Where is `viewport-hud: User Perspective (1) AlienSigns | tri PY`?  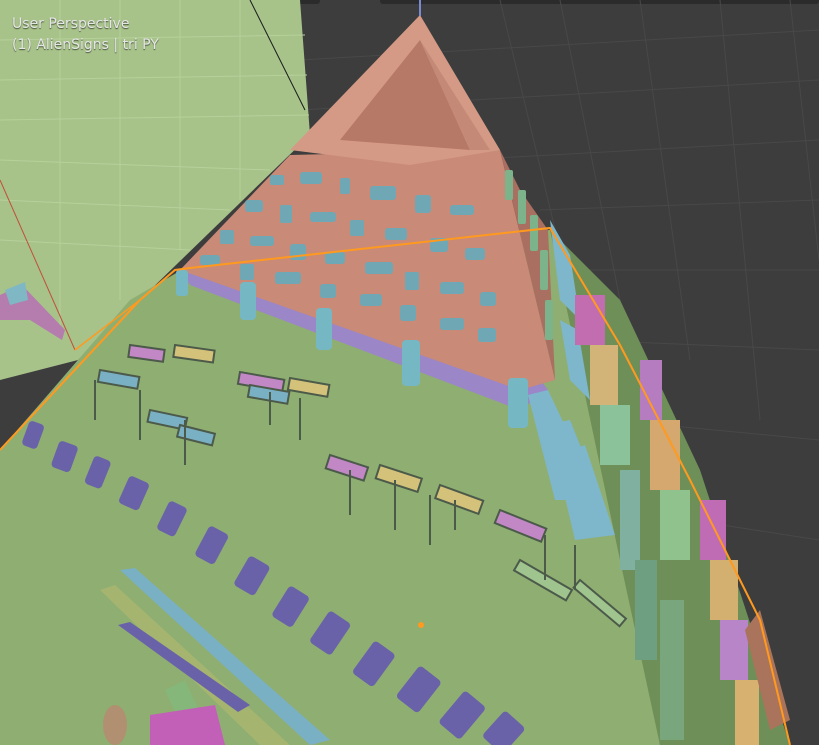 viewport-hud: User Perspective (1) AlienSigns | tri PY is located at coordinates (85, 35).